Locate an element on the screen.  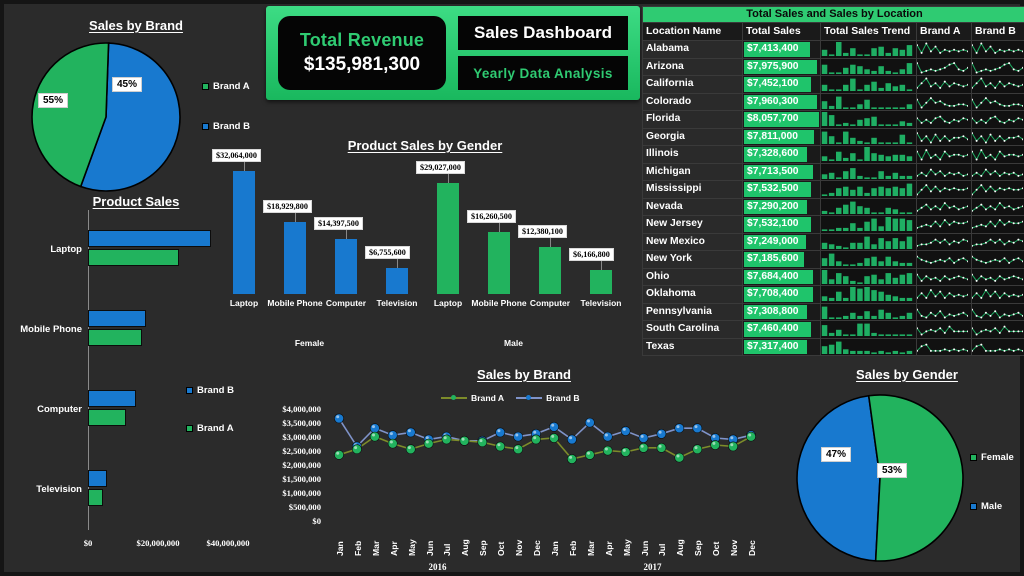
table-row: Oklahoma $7,708,400 is located at coordinates (833, 294).